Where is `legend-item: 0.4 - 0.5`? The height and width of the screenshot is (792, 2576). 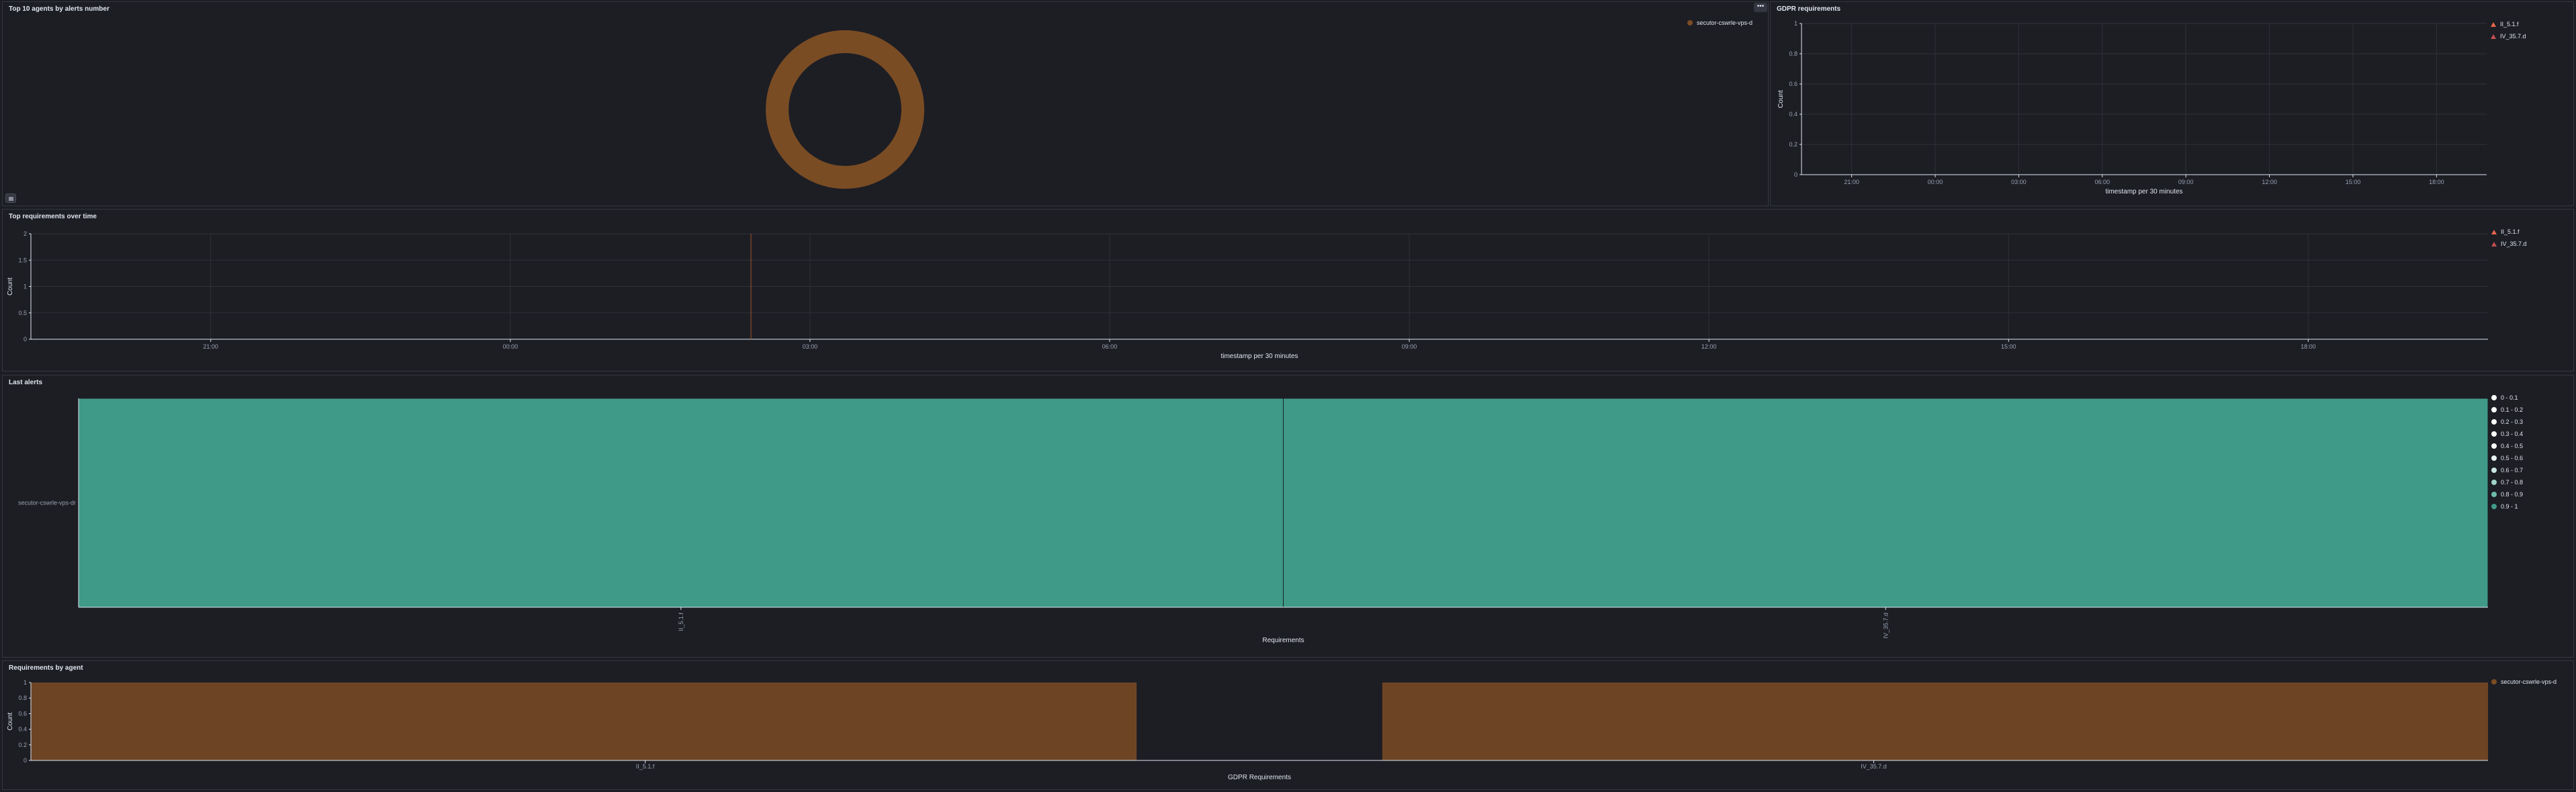 legend-item: 0.4 - 0.5 is located at coordinates (2507, 446).